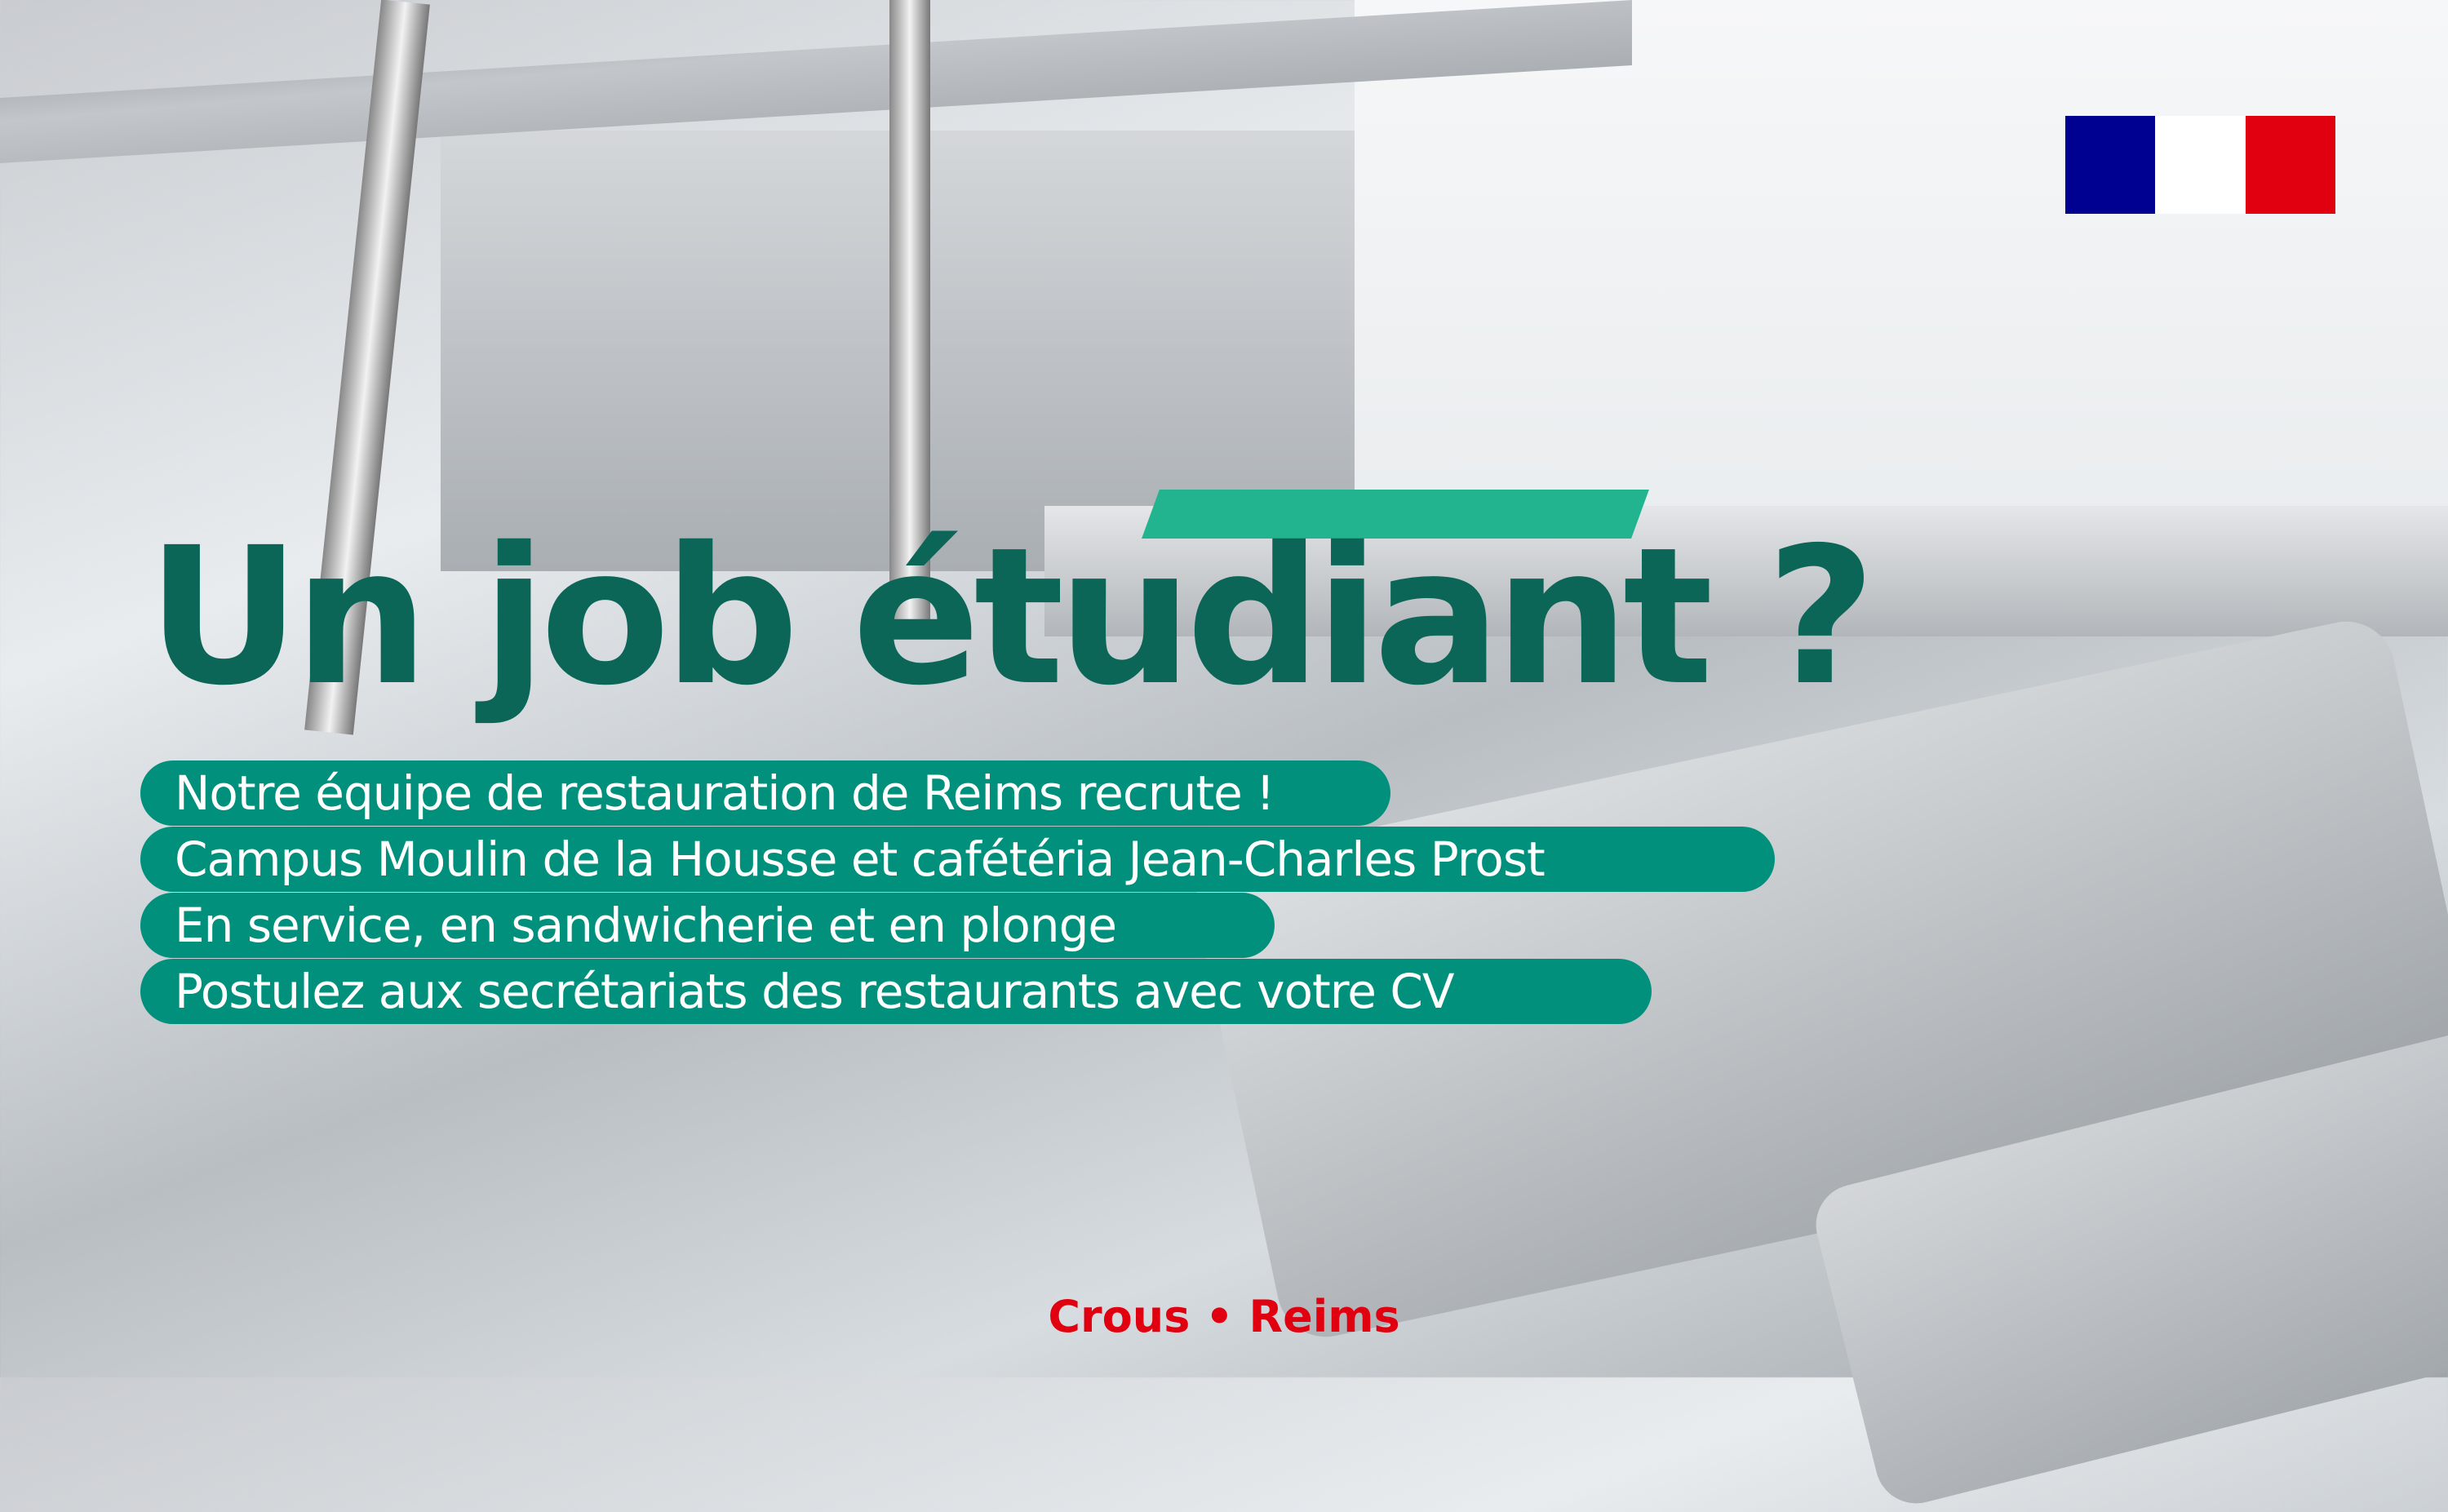 The width and height of the screenshot is (2448, 1512). I want to click on brand-name: Crous, so click(1119, 1316).